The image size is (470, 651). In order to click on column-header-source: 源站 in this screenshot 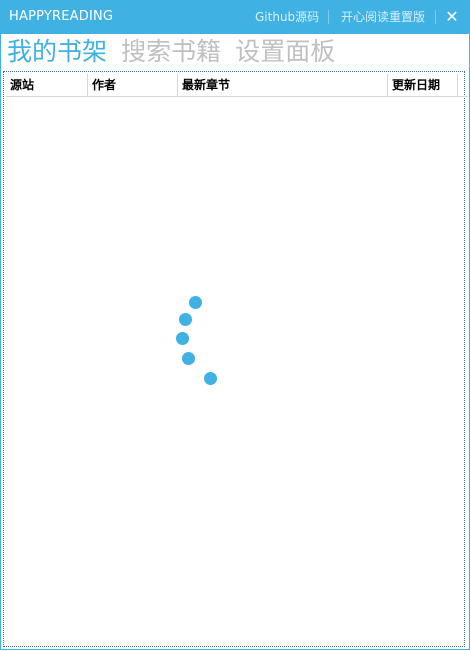, I will do `click(47, 85)`.